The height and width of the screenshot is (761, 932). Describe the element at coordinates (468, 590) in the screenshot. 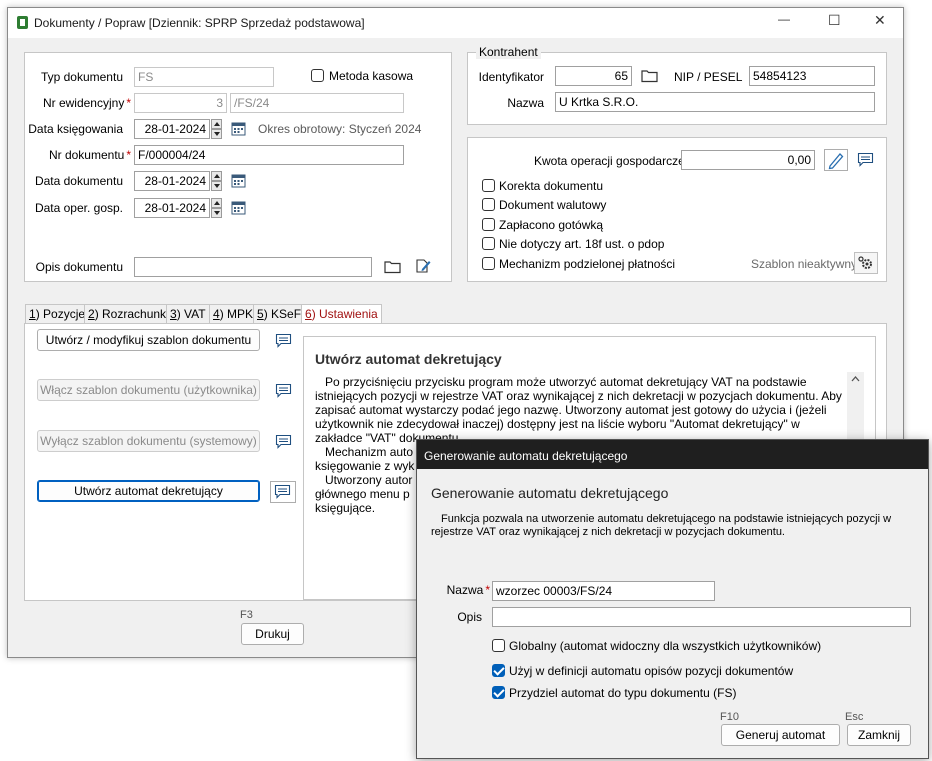

I see `dialog-nazwa-label: Nazwa *` at that location.